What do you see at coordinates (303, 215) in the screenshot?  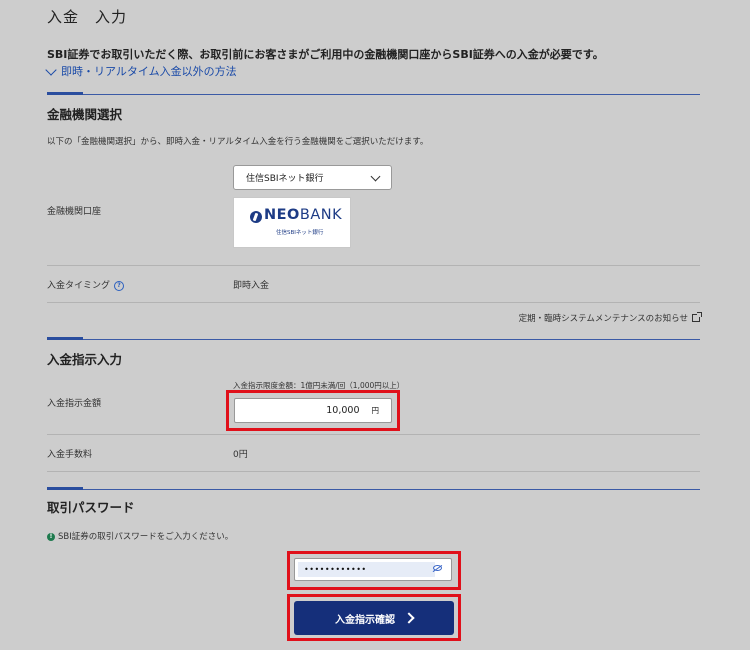 I see `bank-logo-text: NEOBANK` at bounding box center [303, 215].